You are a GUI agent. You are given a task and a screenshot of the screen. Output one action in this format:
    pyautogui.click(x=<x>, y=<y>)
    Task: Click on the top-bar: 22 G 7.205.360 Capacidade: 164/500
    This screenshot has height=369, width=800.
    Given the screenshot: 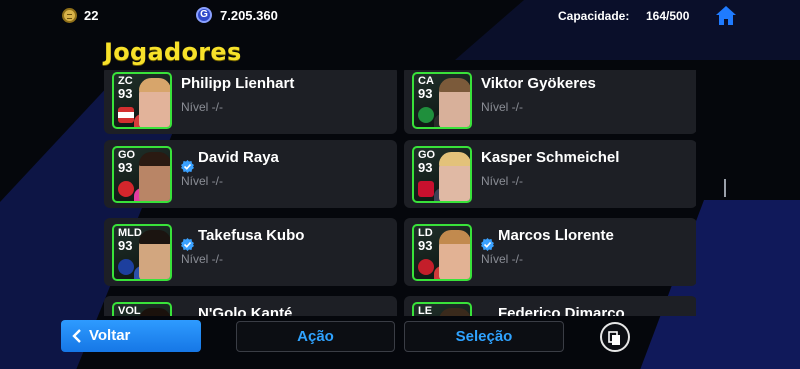 What is the action you would take?
    pyautogui.click(x=400, y=17)
    